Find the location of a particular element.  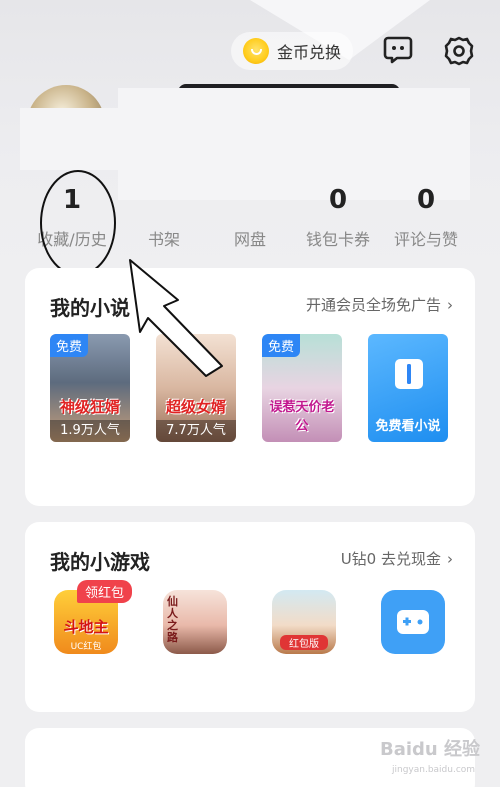

stat-bookshelf: 书架 is located at coordinates (164, 216).